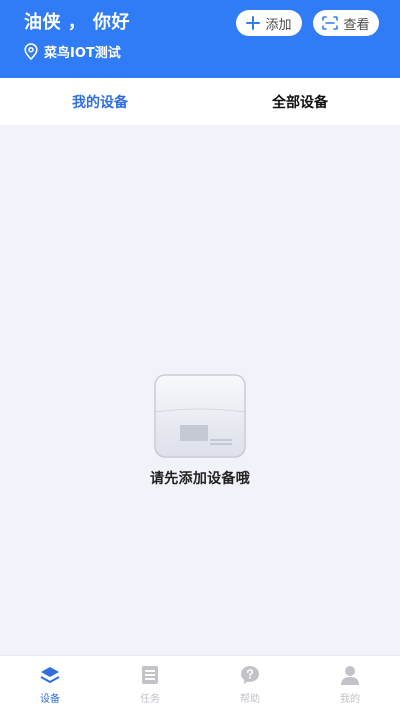 Image resolution: width=400 pixels, height=710 pixels. I want to click on layers-icon, so click(50, 675).